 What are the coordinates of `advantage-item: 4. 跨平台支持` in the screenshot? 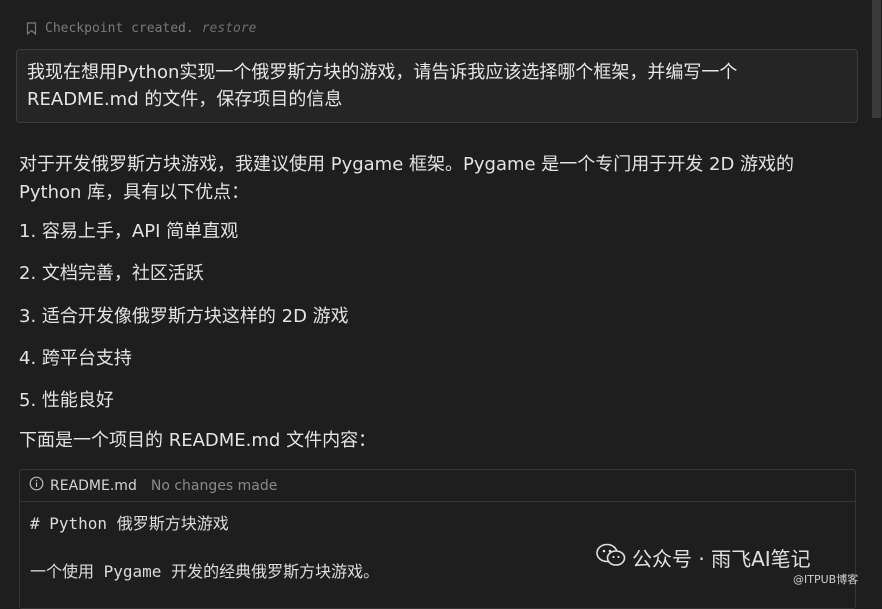 It's located at (75, 358).